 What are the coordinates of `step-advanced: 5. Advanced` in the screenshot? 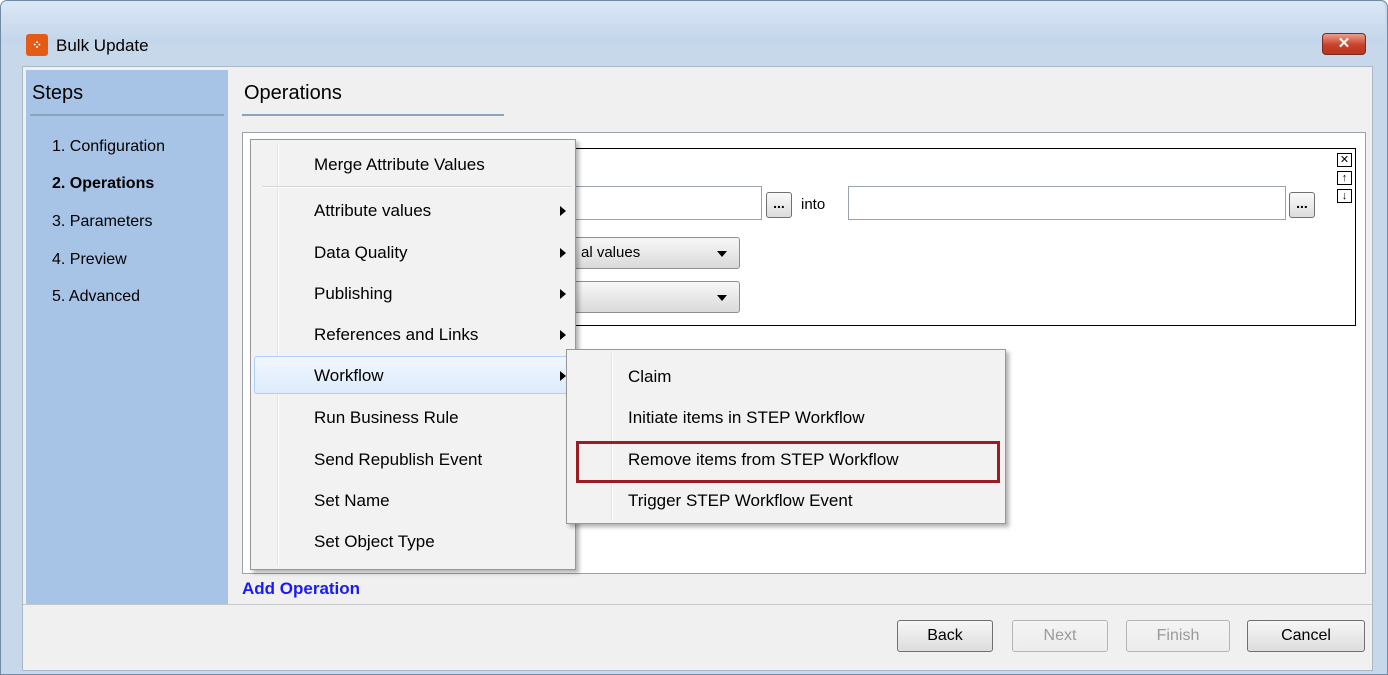 It's located at (96, 297).